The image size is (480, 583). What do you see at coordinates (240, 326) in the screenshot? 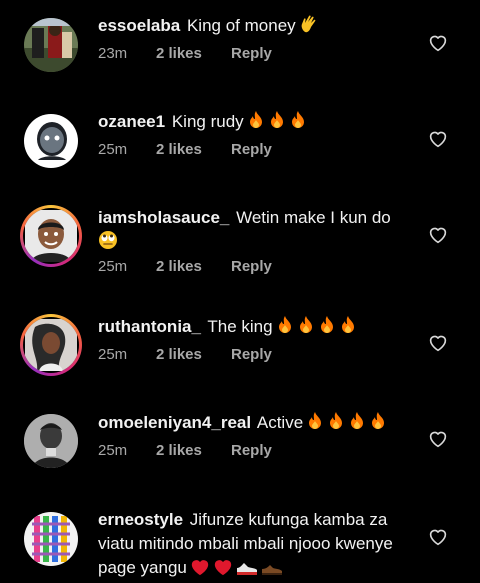
I see `comment-body: The king` at bounding box center [240, 326].